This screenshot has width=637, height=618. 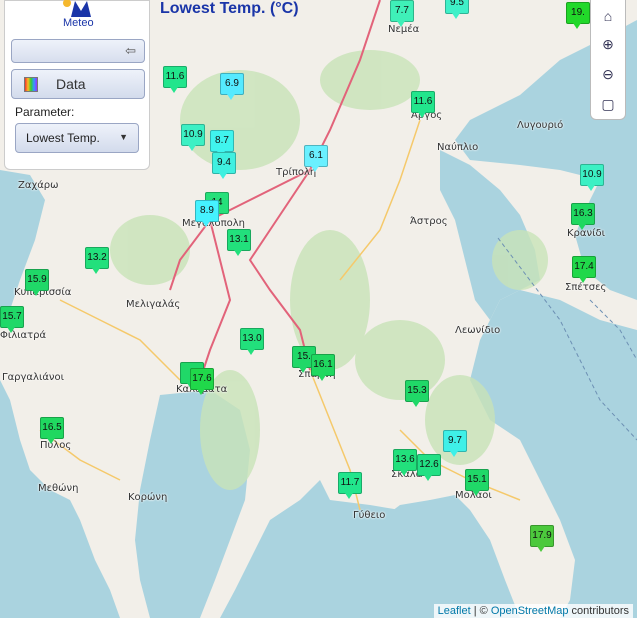 What do you see at coordinates (608, 60) in the screenshot?
I see `map-tools: ⌂ ⊕ ⊖ ▢` at bounding box center [608, 60].